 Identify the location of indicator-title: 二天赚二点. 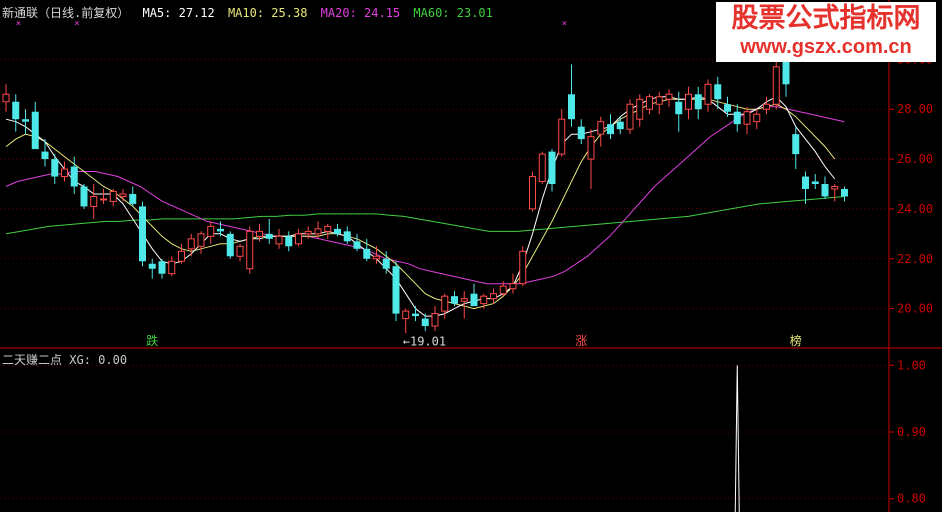
(32, 360).